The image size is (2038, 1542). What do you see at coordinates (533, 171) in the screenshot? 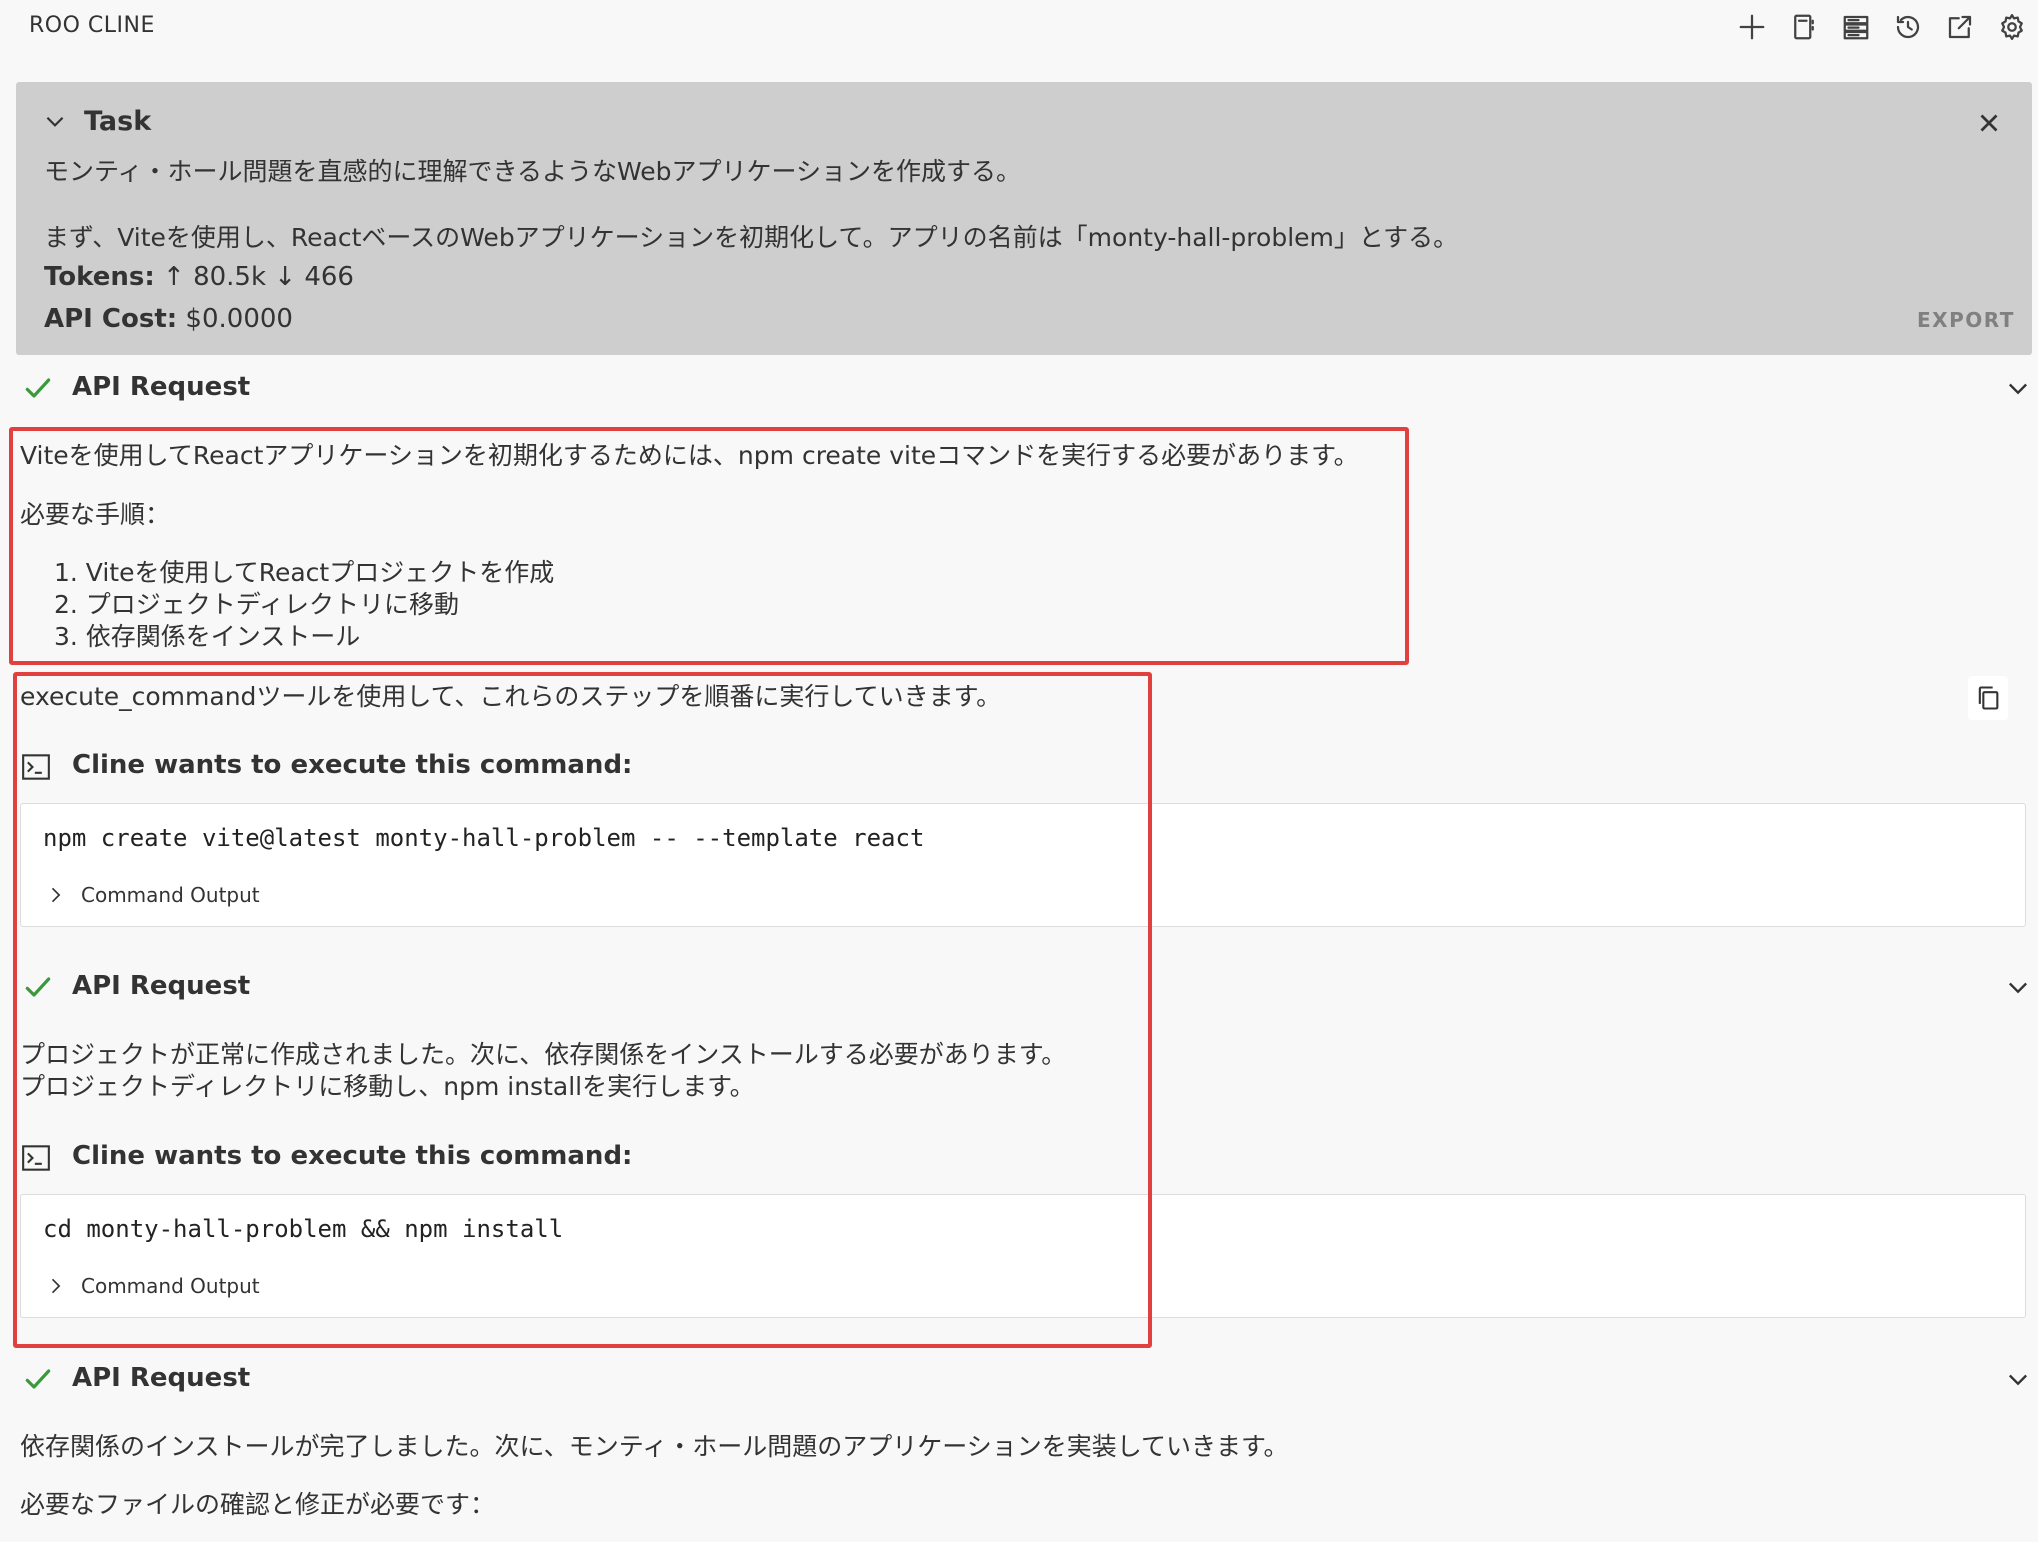
I see `task-text-line1: モンティ・ホール問題を直感的に理解できるようなWebアプリケーションを作成する。` at bounding box center [533, 171].